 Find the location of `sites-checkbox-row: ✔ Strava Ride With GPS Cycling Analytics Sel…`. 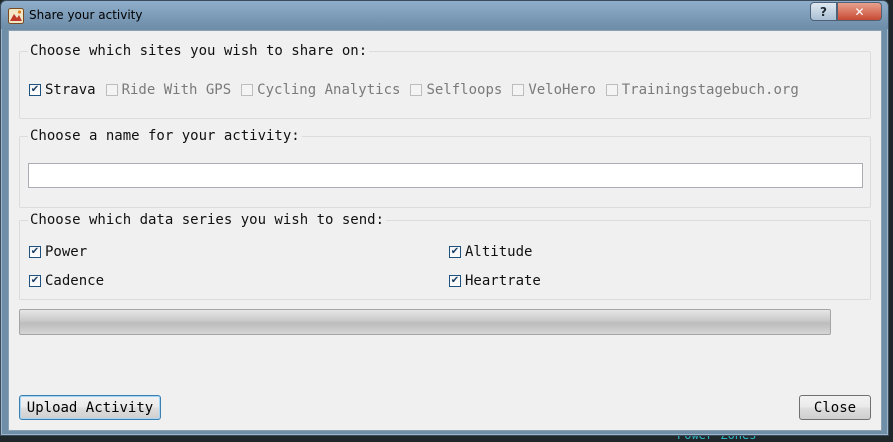

sites-checkbox-row: ✔ Strava Ride With GPS Cycling Analytics Sel… is located at coordinates (419, 90).